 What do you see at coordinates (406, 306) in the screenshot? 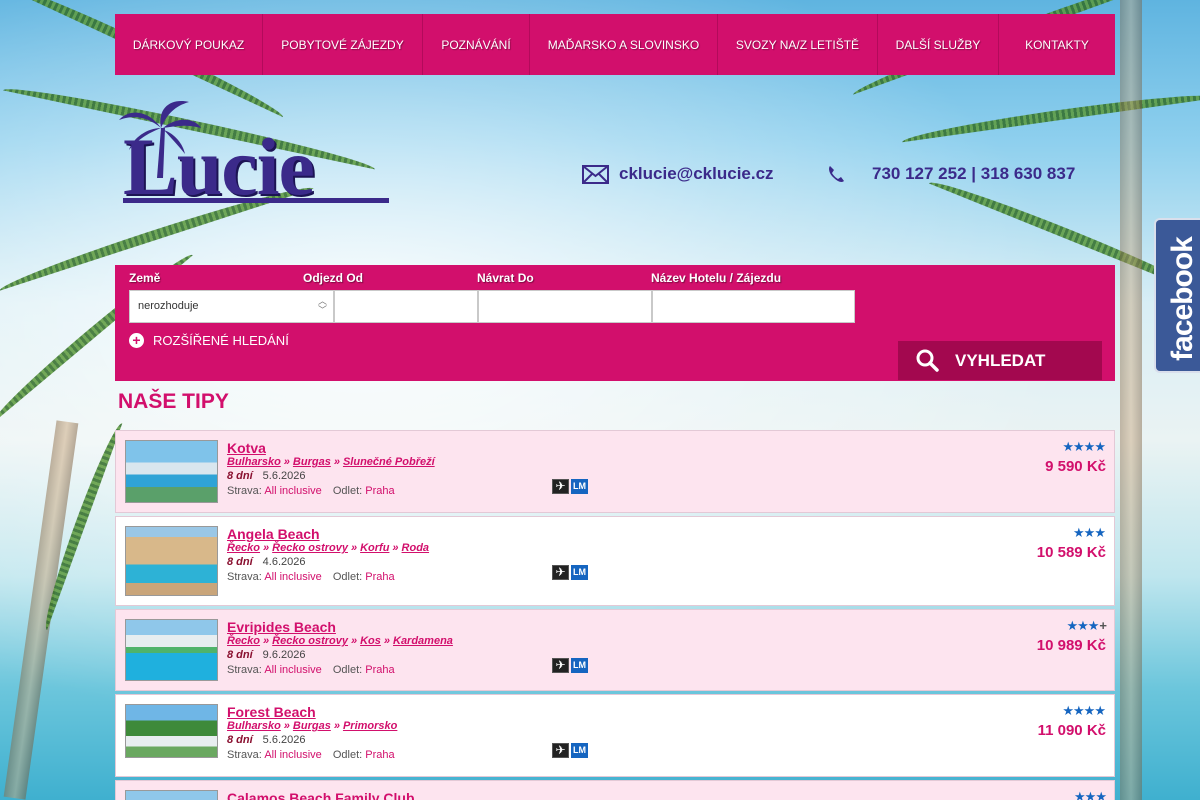
I see `depart-date-input` at bounding box center [406, 306].